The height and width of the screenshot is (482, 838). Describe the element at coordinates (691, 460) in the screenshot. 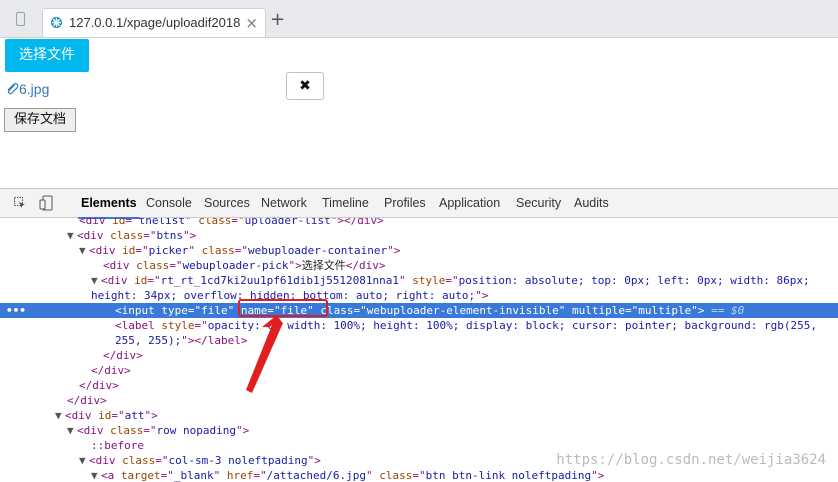

I see `watermark: https://blog.csdn.net/weijia3624` at that location.